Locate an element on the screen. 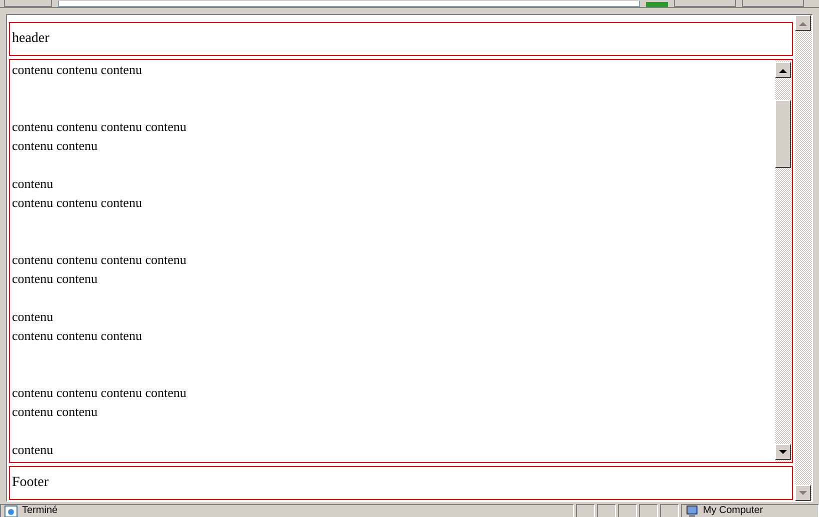 This screenshot has height=517, width=819. scroll-thumb is located at coordinates (783, 134).